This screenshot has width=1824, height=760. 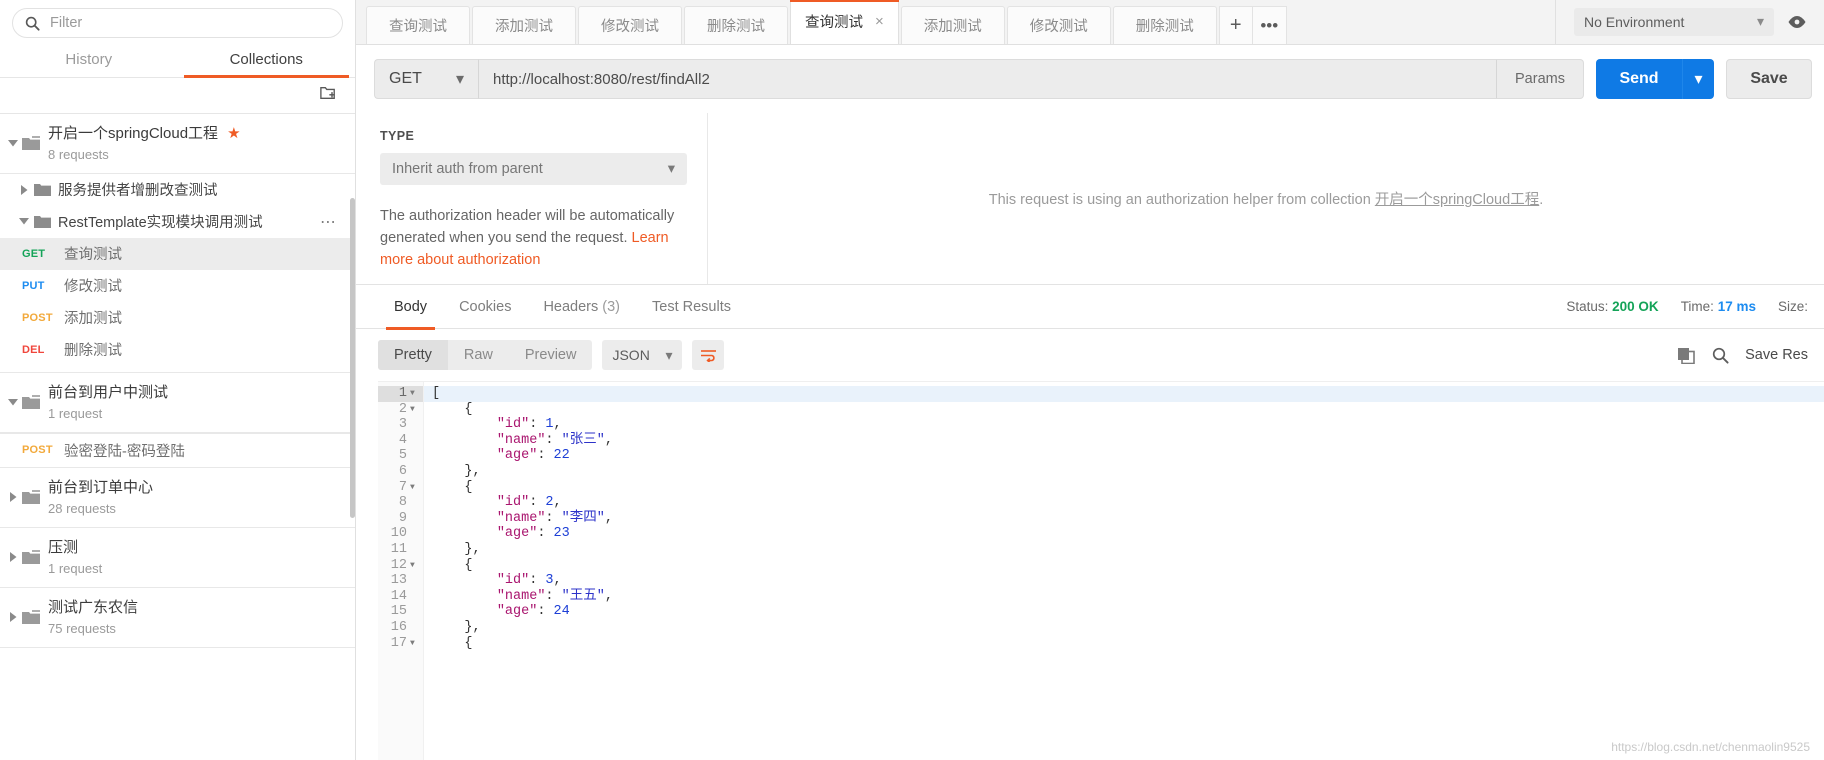 What do you see at coordinates (402, 425) in the screenshot?
I see `line-num: 3` at bounding box center [402, 425].